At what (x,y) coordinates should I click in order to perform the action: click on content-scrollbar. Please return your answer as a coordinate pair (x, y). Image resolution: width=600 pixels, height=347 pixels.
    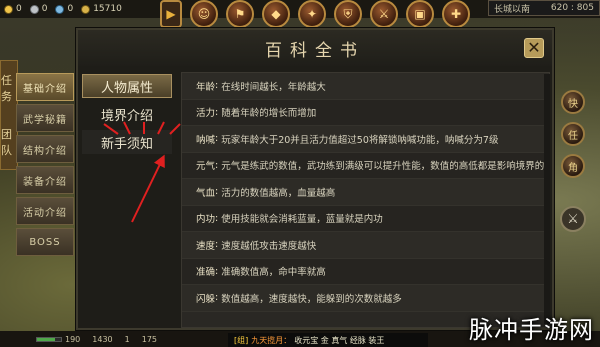
    Looking at the image, I should click on (547, 199).